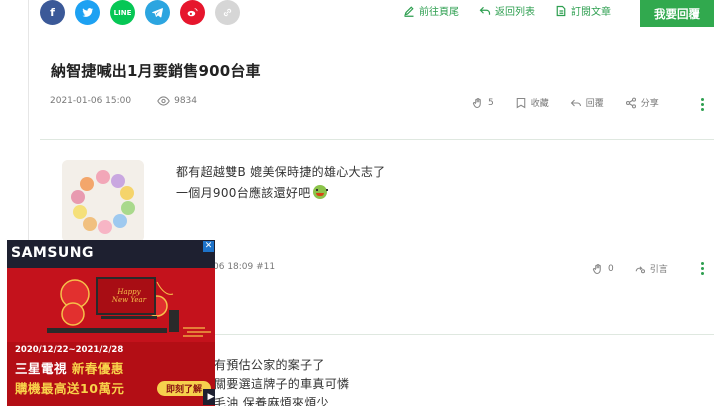 Image resolution: width=720 pixels, height=406 pixels. What do you see at coordinates (565, 102) in the screenshot?
I see `post-actions: 5 收藏 回覆 分享` at bounding box center [565, 102].